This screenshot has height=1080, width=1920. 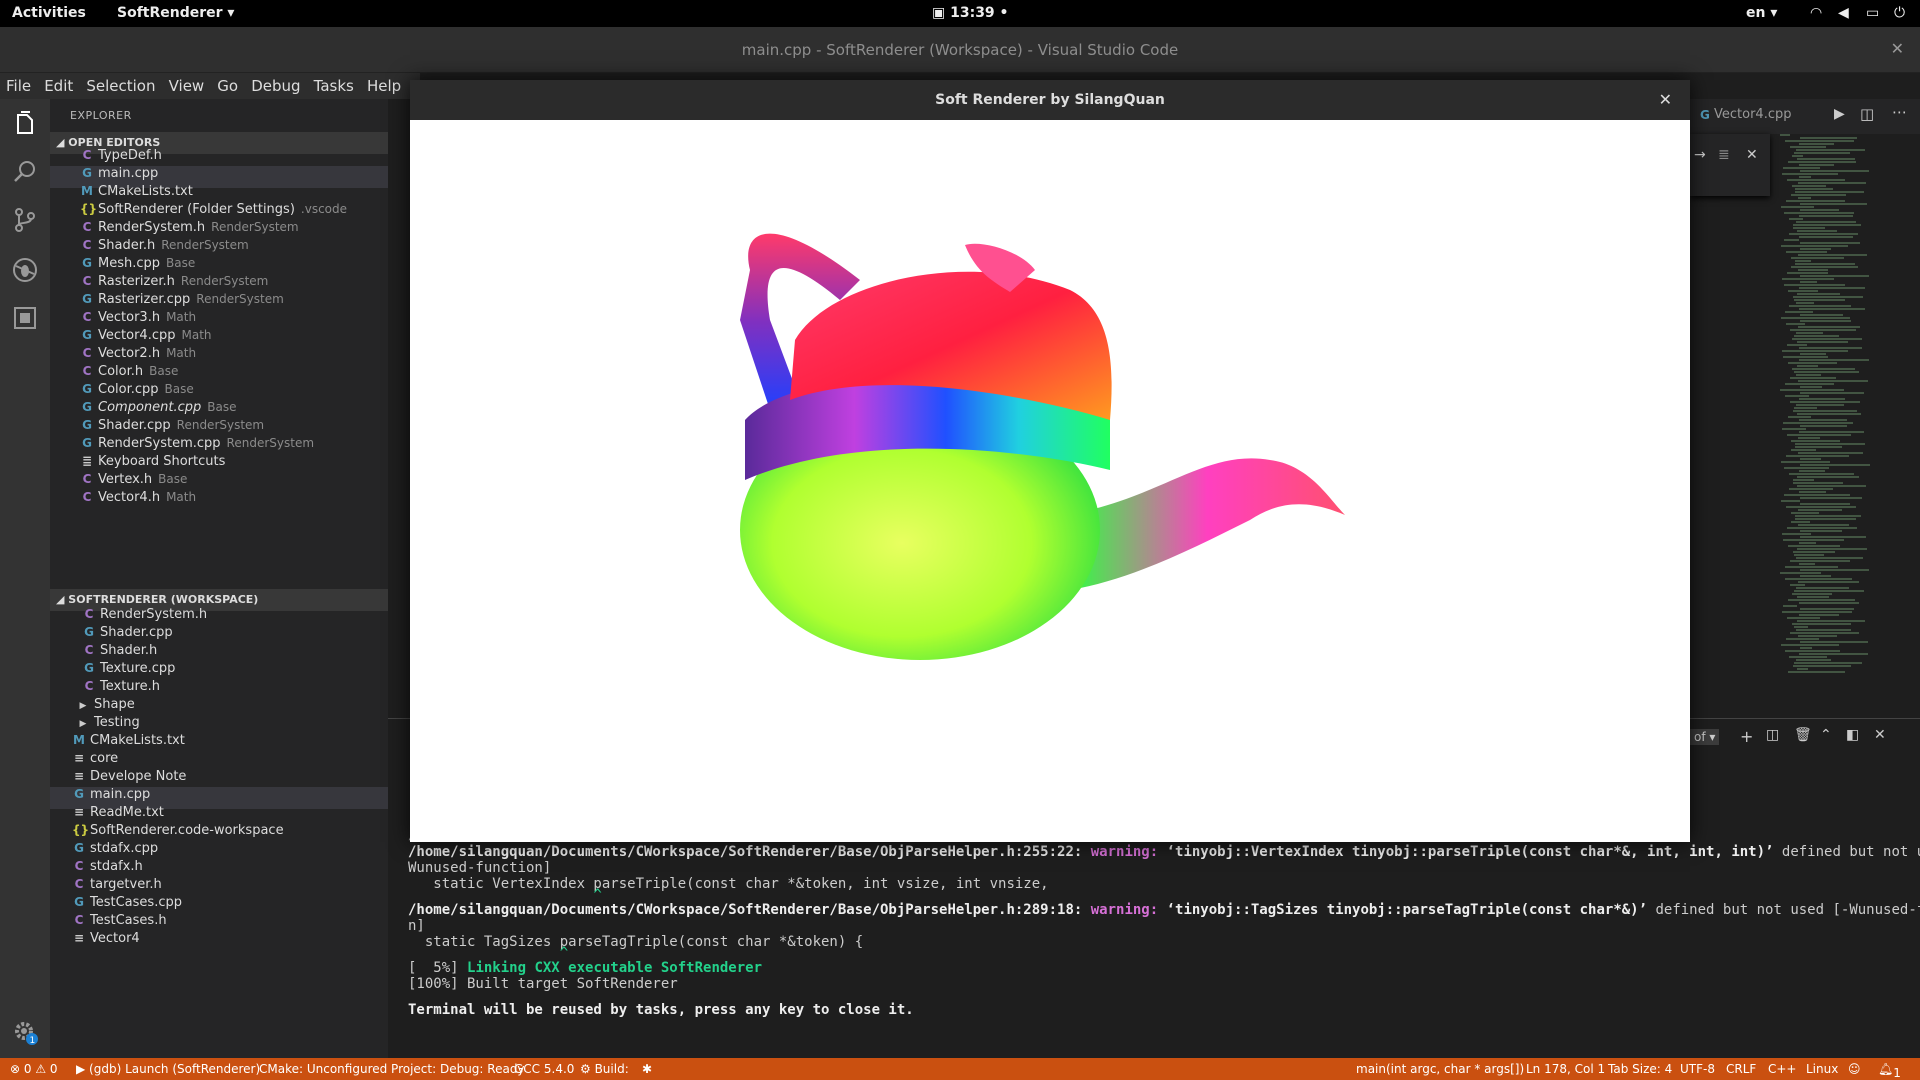 What do you see at coordinates (25, 1032) in the screenshot?
I see `settings-gear-icon: 1` at bounding box center [25, 1032].